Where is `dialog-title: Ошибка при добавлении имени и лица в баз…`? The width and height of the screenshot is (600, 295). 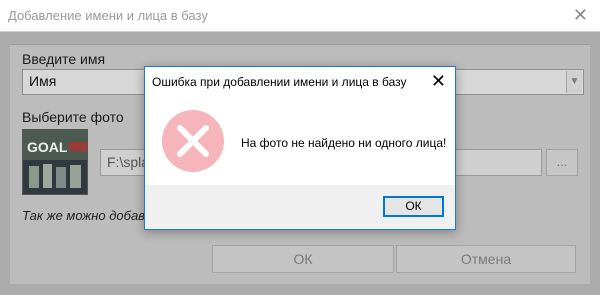
dialog-title: Ошибка при добавлении имени и лица в баз… is located at coordinates (279, 82).